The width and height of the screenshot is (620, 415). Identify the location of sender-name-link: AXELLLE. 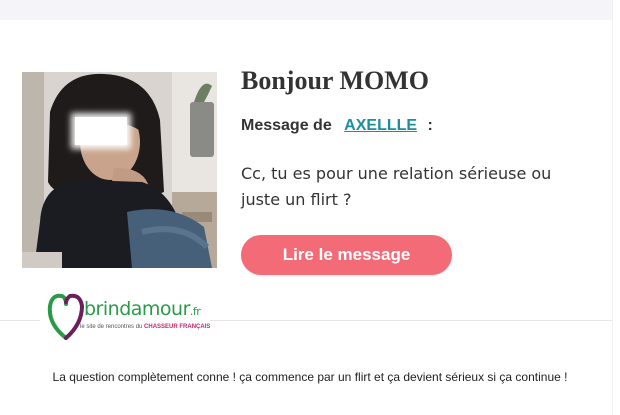
(380, 125).